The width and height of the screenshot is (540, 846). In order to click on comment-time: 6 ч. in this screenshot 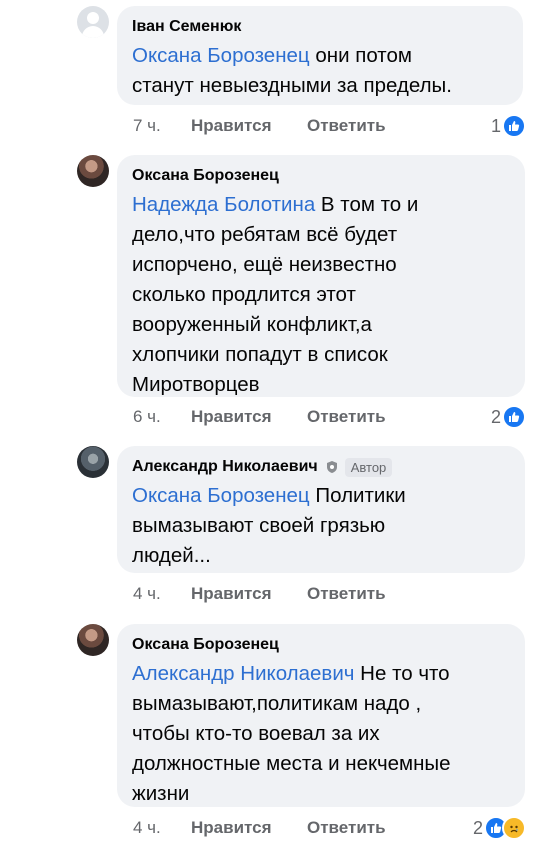, I will do `click(162, 417)`.